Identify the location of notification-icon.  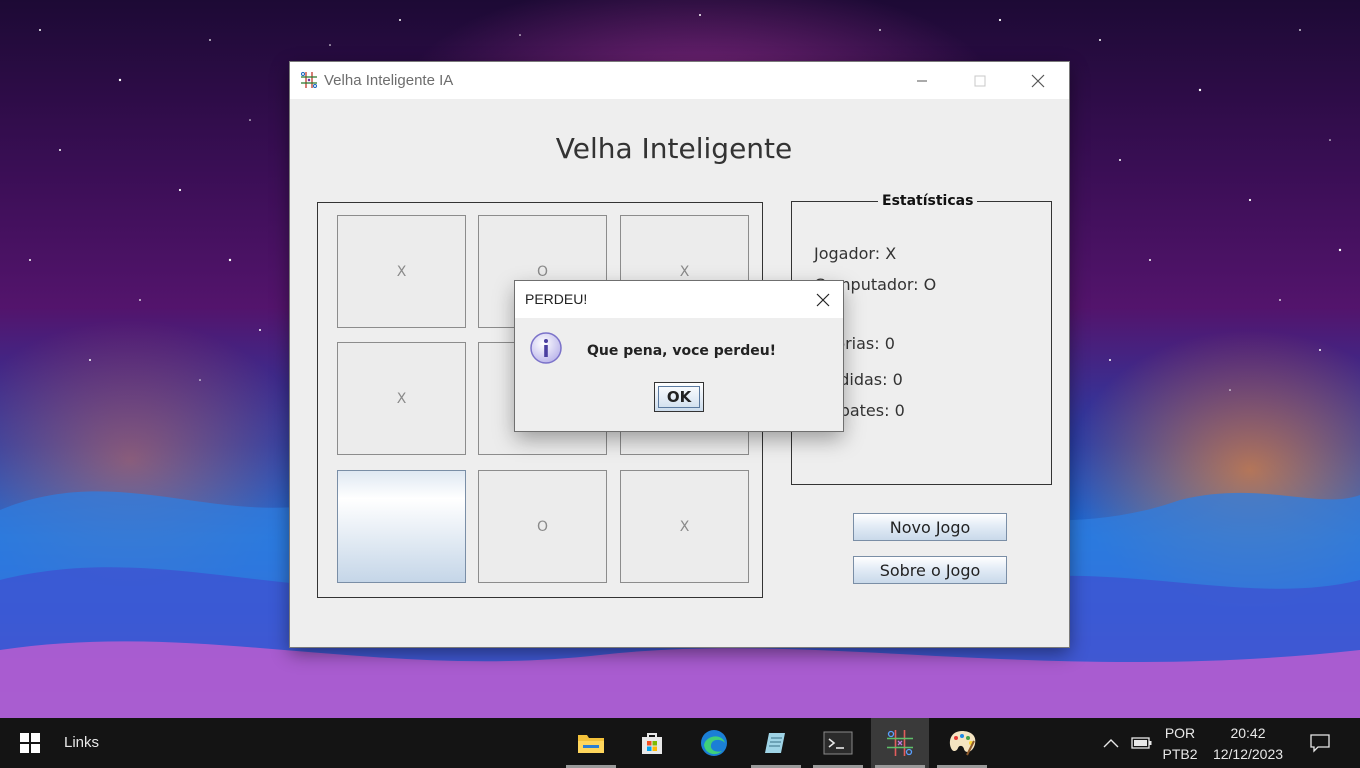
(1320, 743).